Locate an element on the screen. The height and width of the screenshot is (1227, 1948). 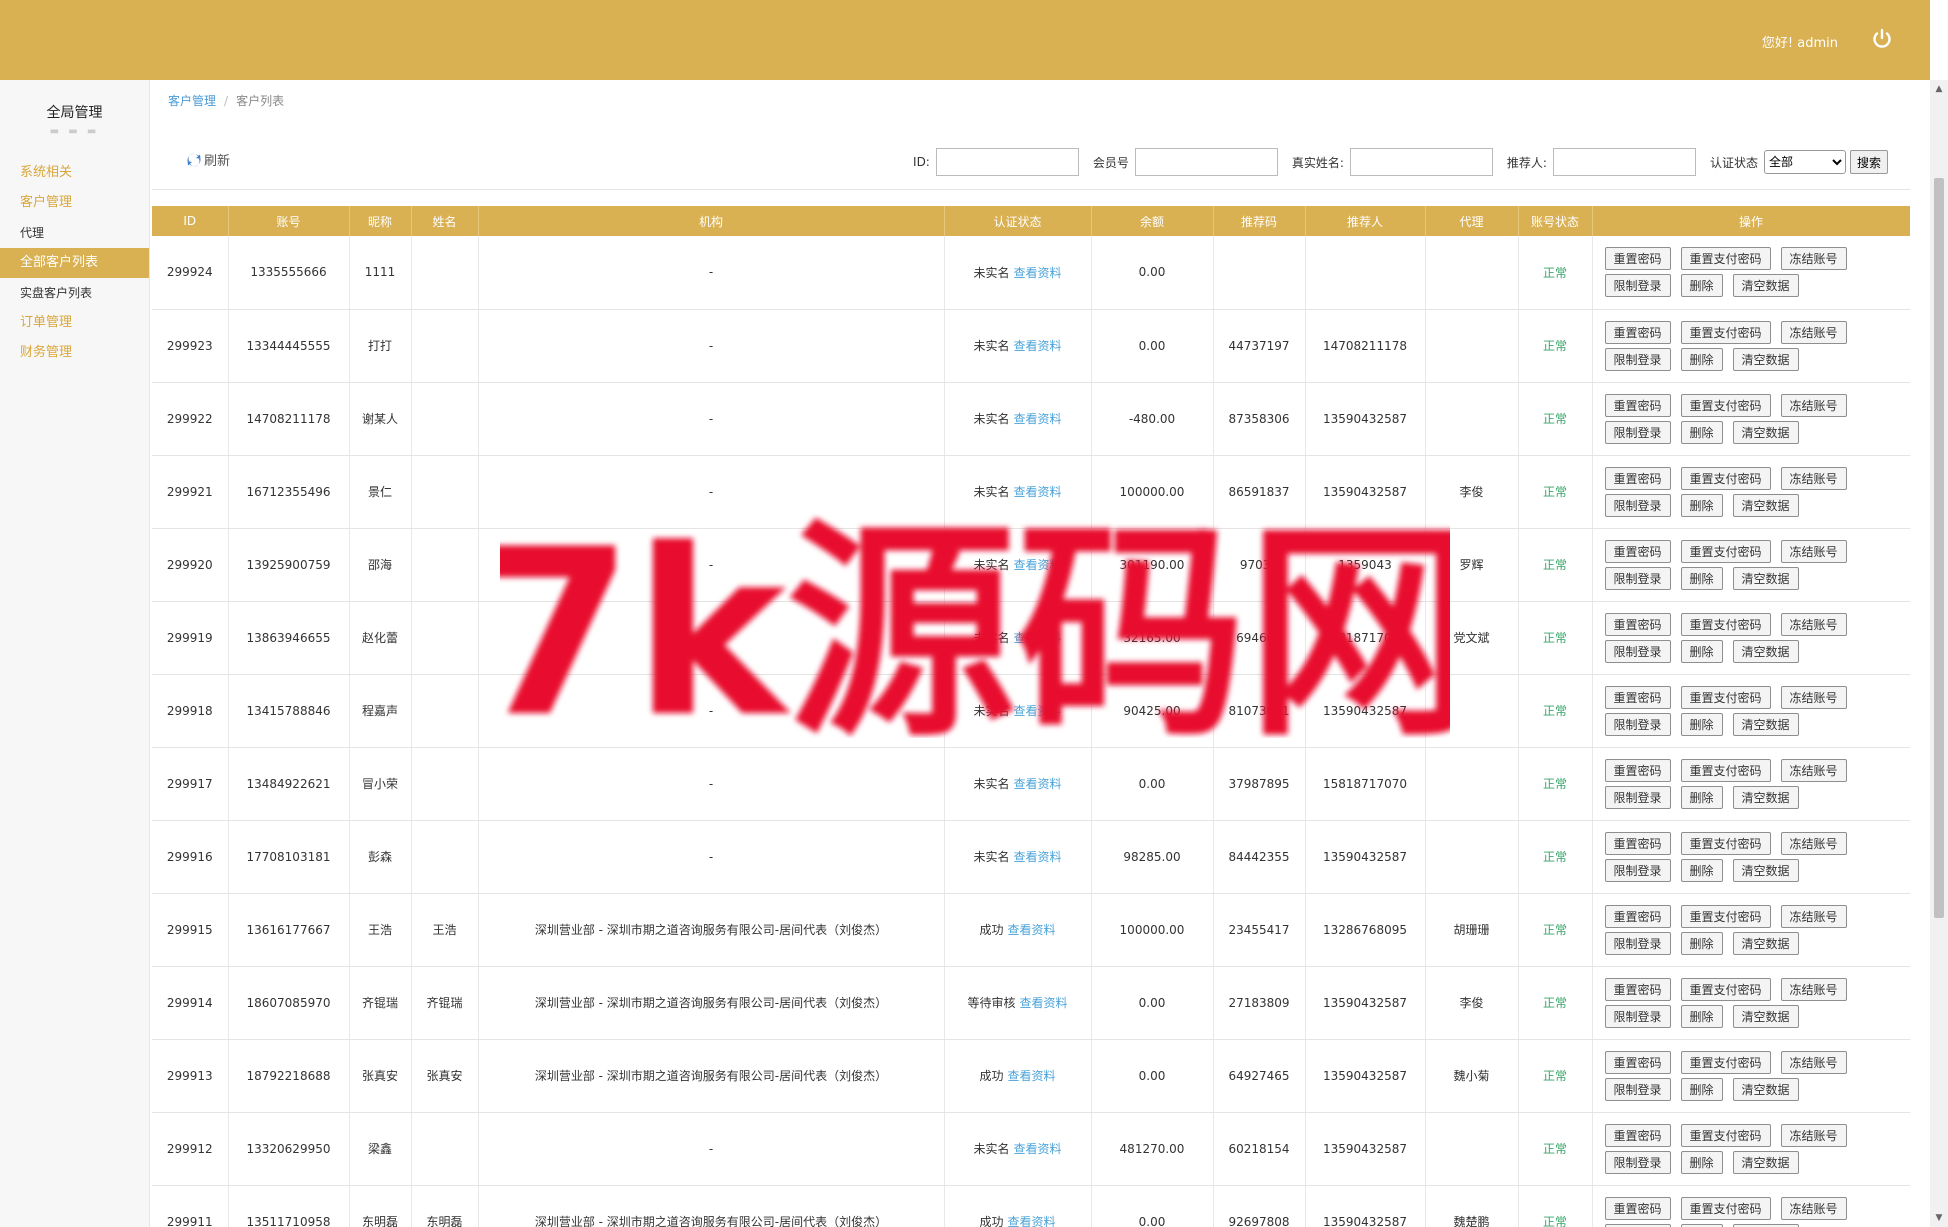
sidebar-item-2: 代理 is located at coordinates (74, 233).